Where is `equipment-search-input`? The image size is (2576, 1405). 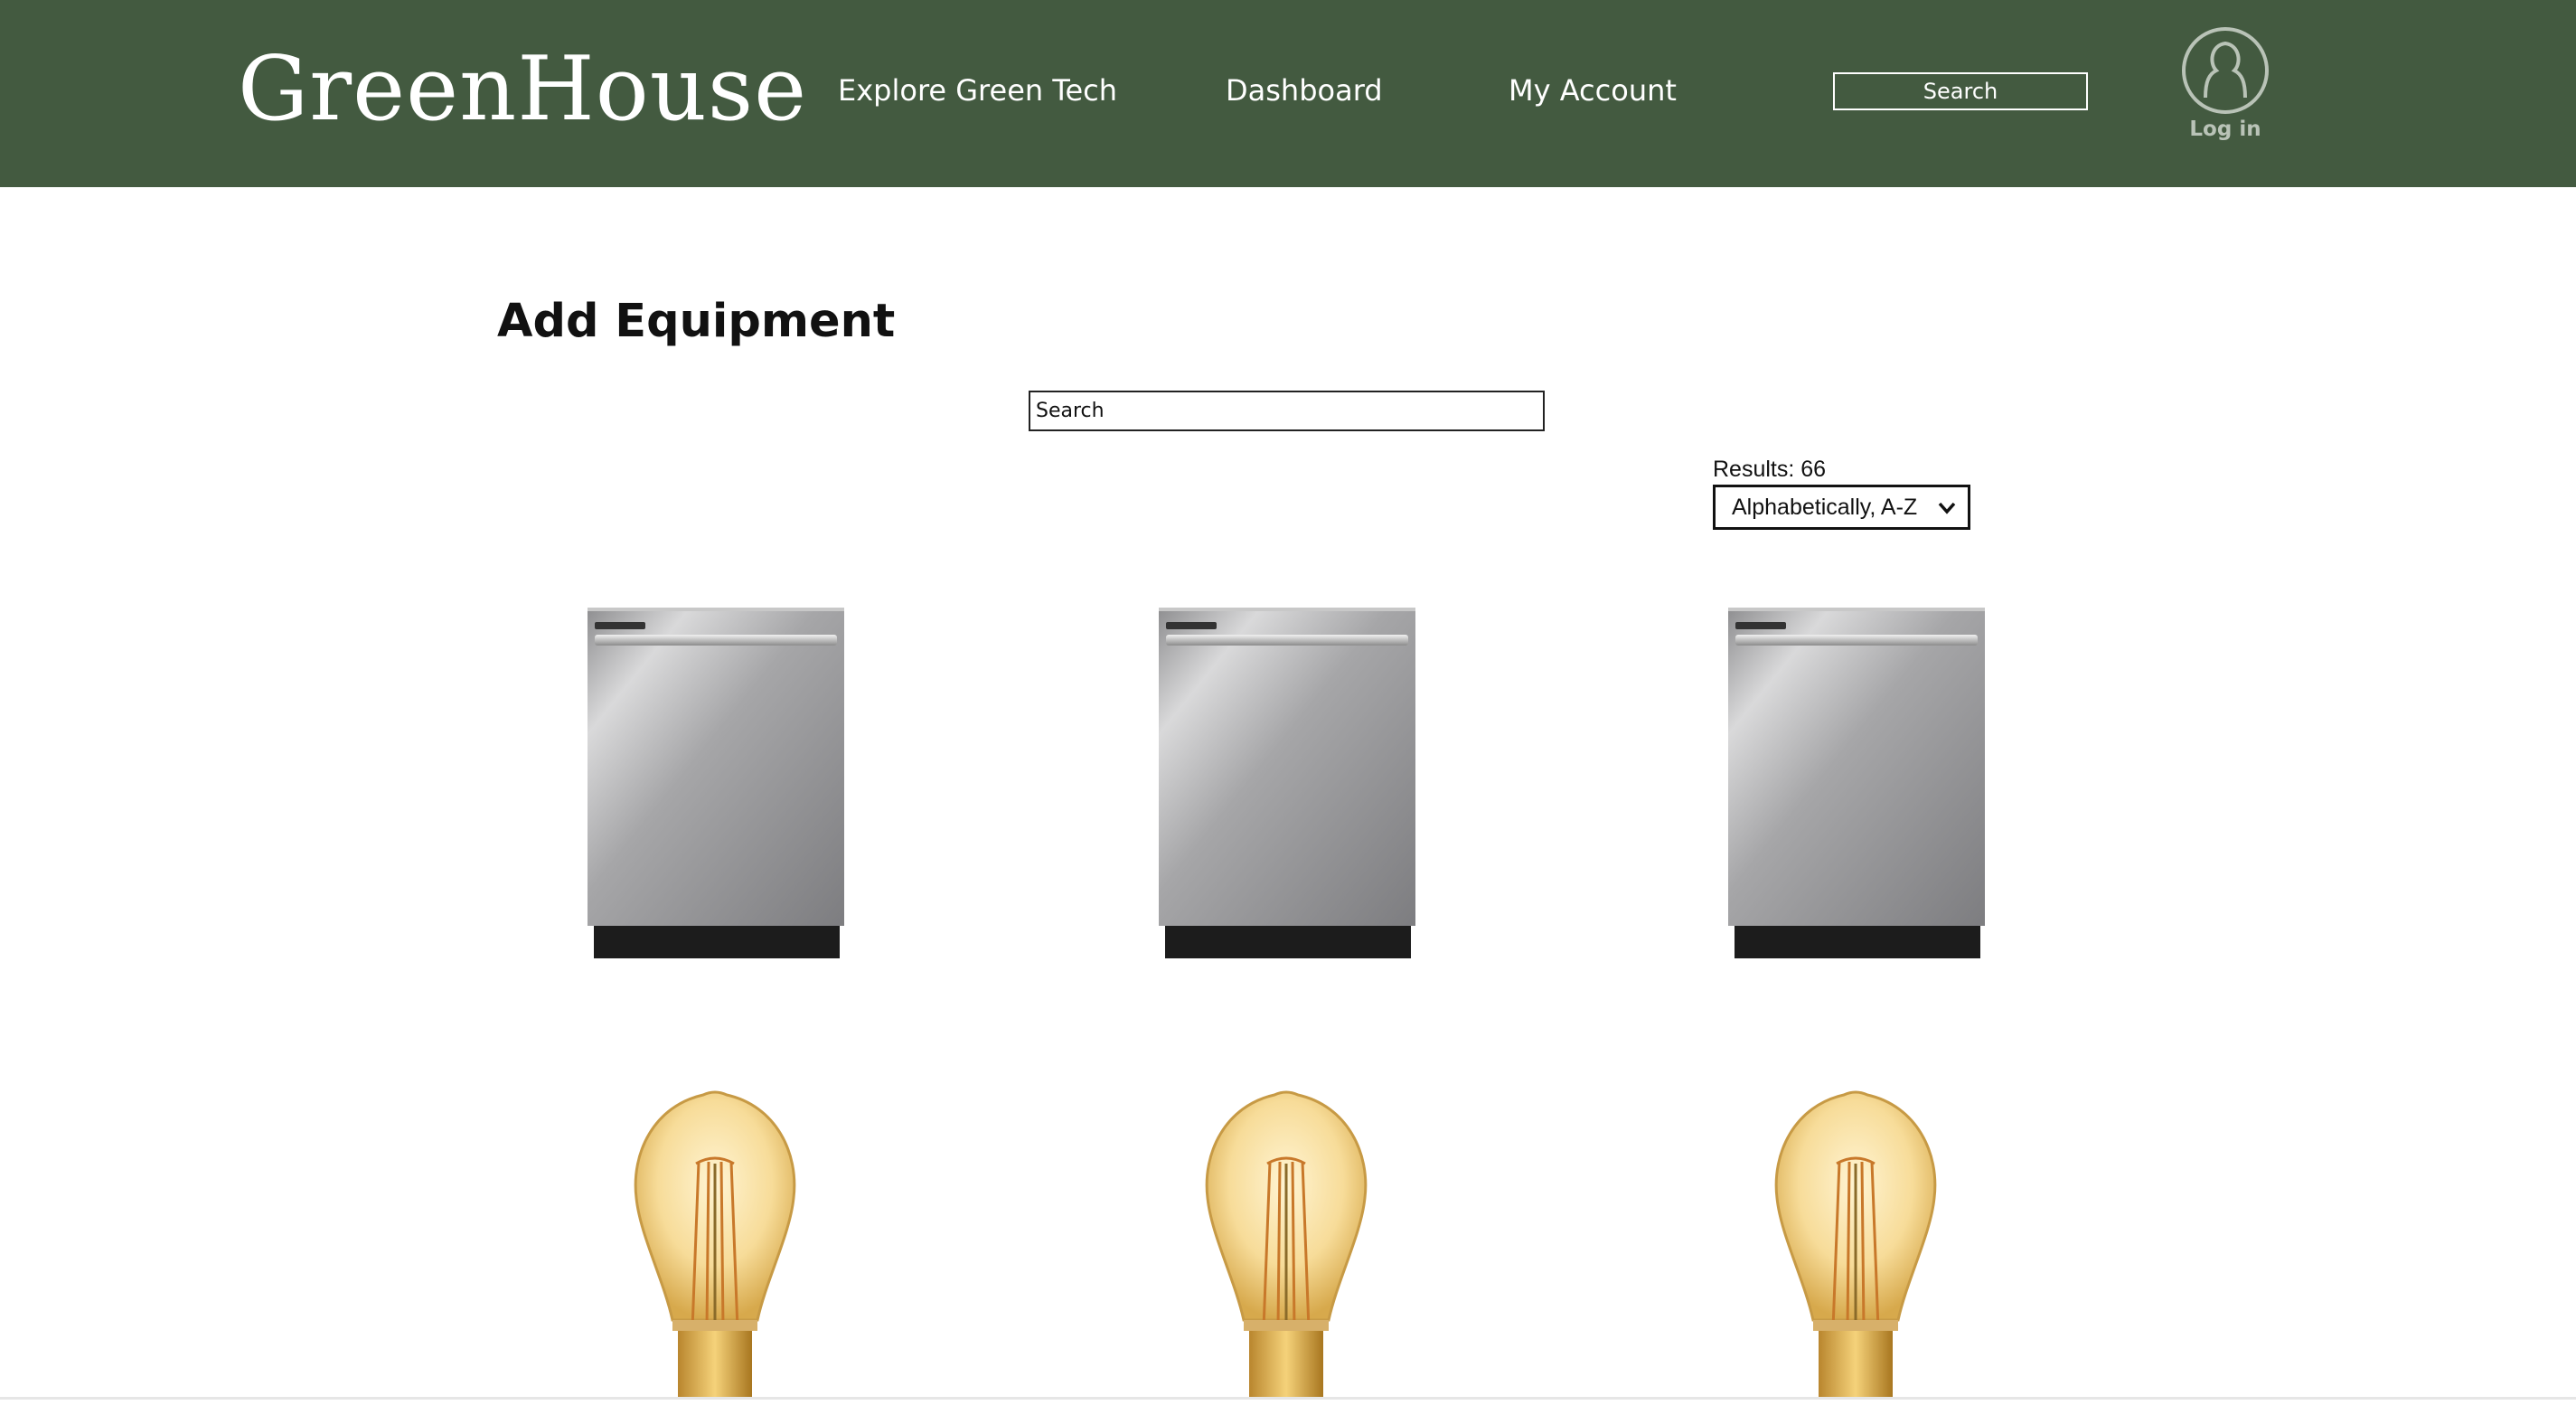
equipment-search-input is located at coordinates (1287, 411).